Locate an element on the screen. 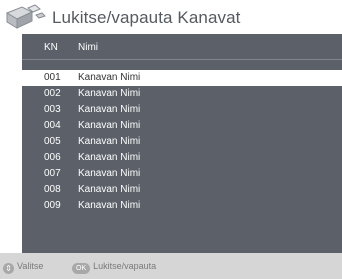 This screenshot has width=342, height=279. channel-row: 001 Kanavan Nimi is located at coordinates (182, 78).